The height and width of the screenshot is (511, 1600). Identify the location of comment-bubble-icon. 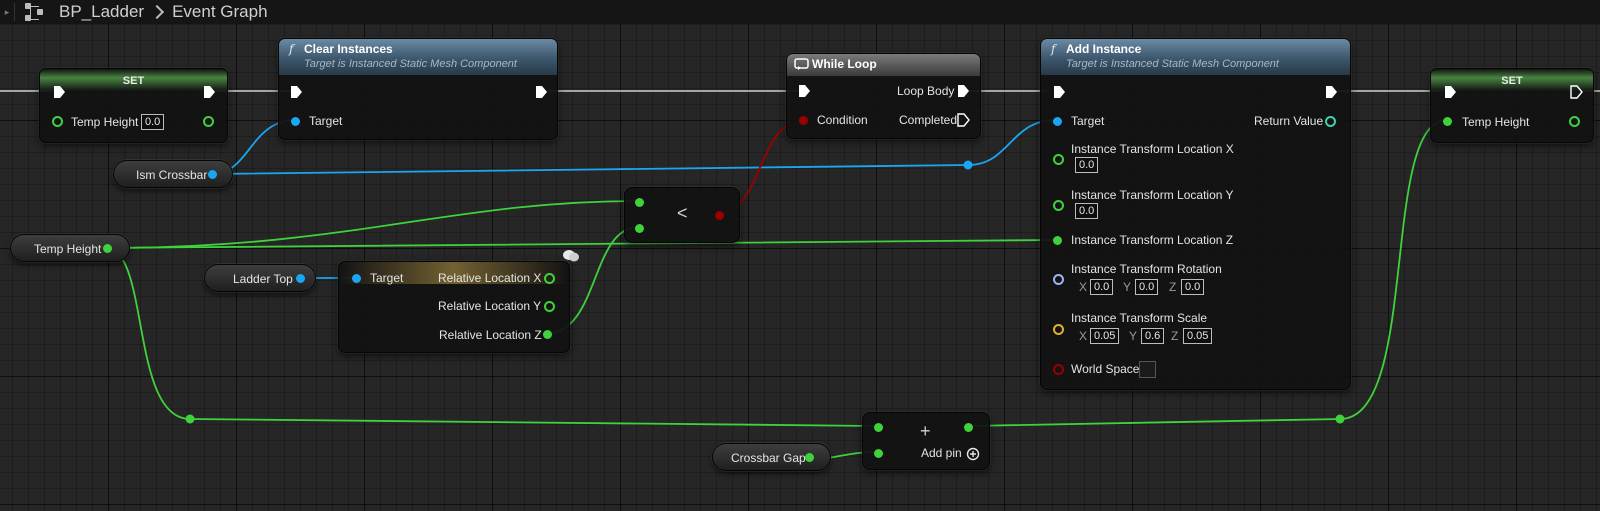
(571, 256).